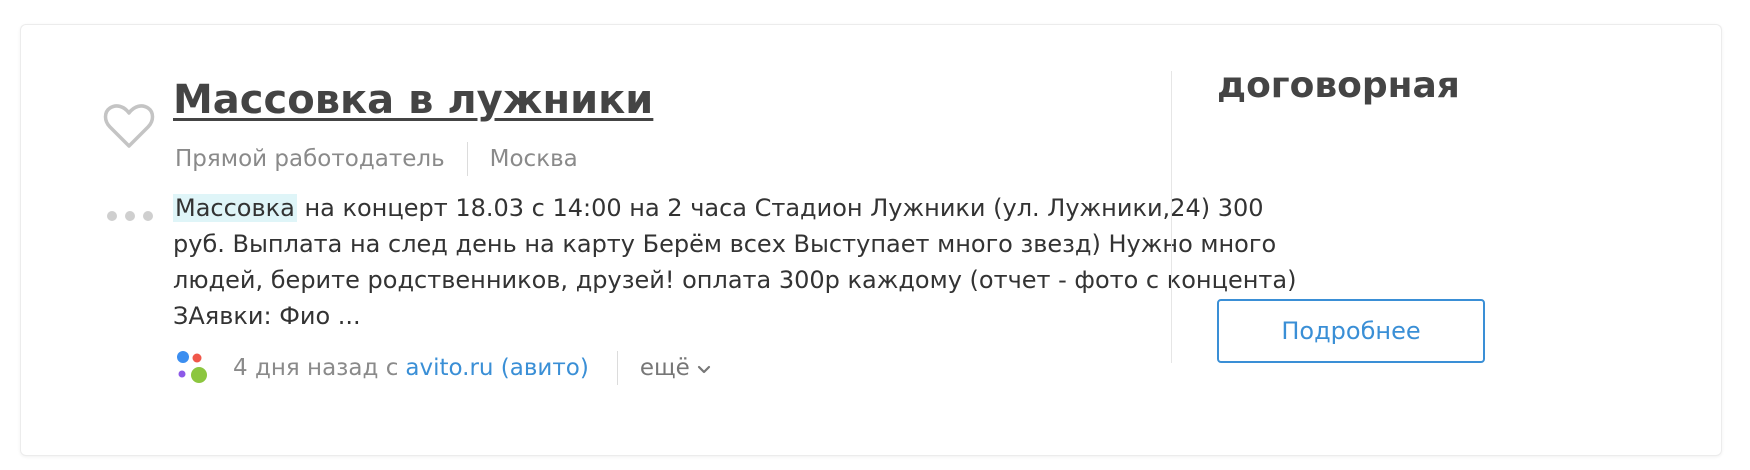 The height and width of the screenshot is (470, 1750). Describe the element at coordinates (1338, 85) in the screenshot. I see `salary-label: договорная` at that location.